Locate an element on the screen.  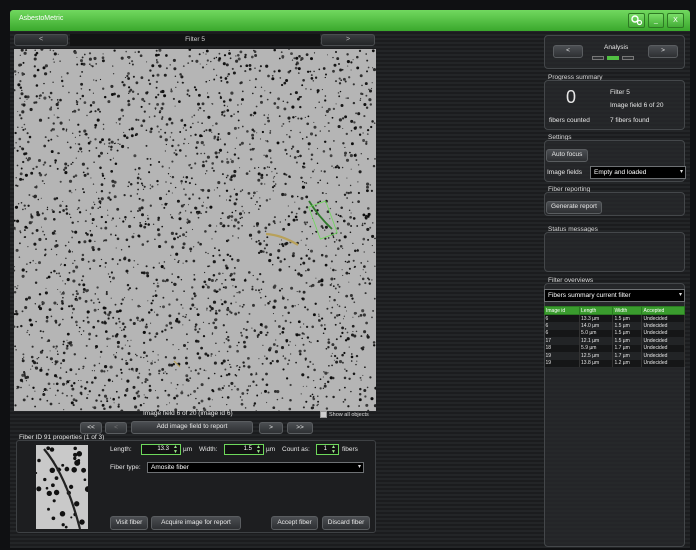
cell-length: 5.0 µm is located at coordinates (596, 333).